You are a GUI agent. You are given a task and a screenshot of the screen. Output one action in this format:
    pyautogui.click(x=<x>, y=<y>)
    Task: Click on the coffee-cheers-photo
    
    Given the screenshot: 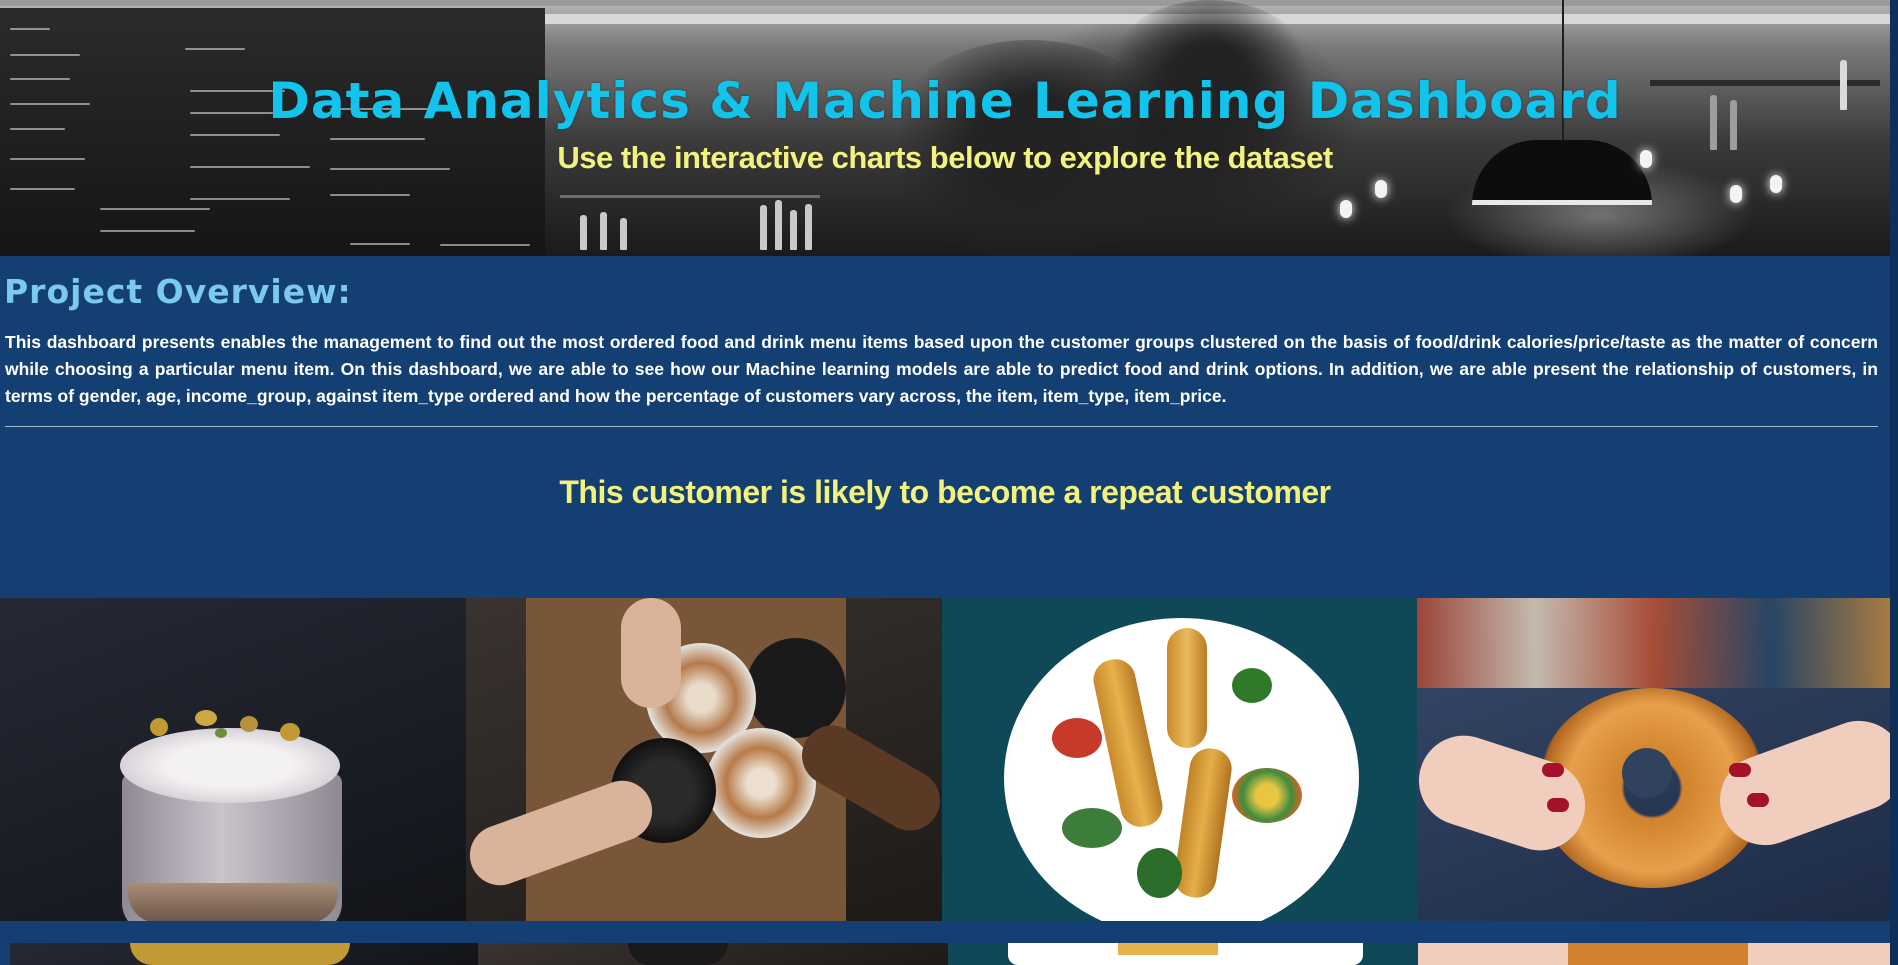 What is the action you would take?
    pyautogui.click(x=704, y=759)
    